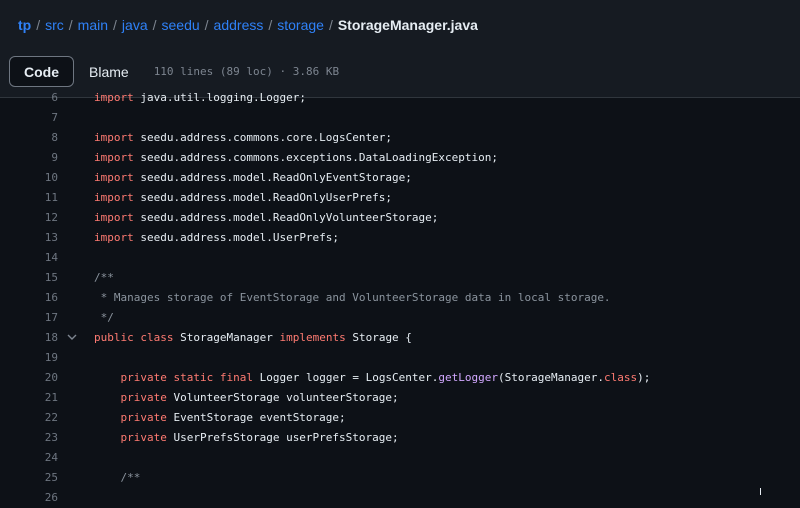 This screenshot has width=800, height=508. Describe the element at coordinates (51, 278) in the screenshot. I see `line-number: 15` at that location.